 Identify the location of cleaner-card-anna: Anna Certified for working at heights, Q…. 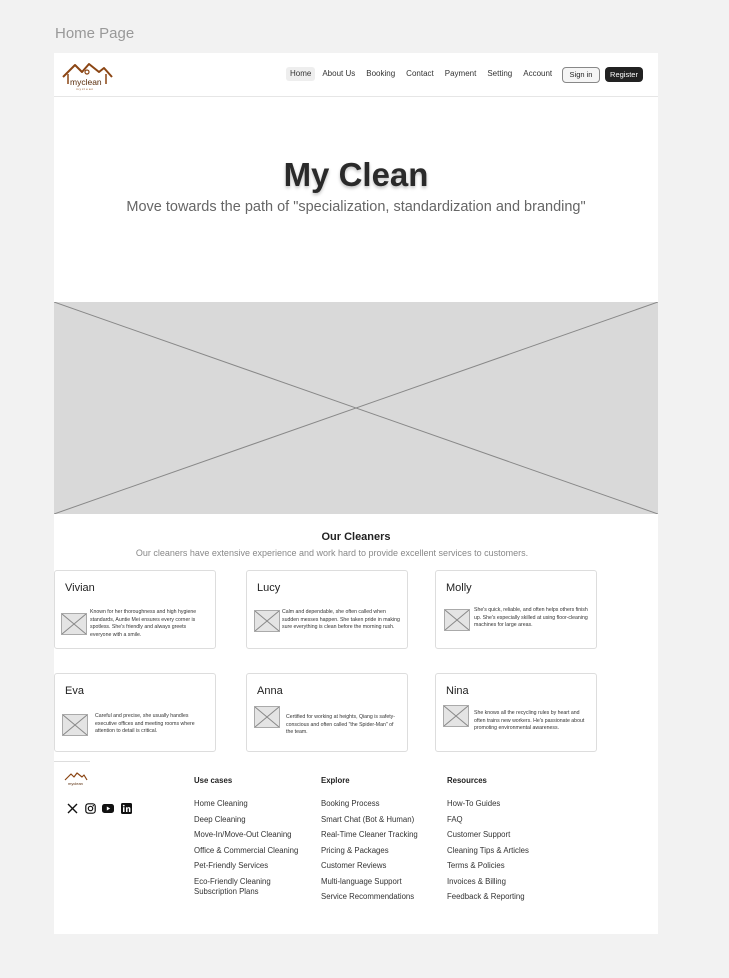
(327, 712).